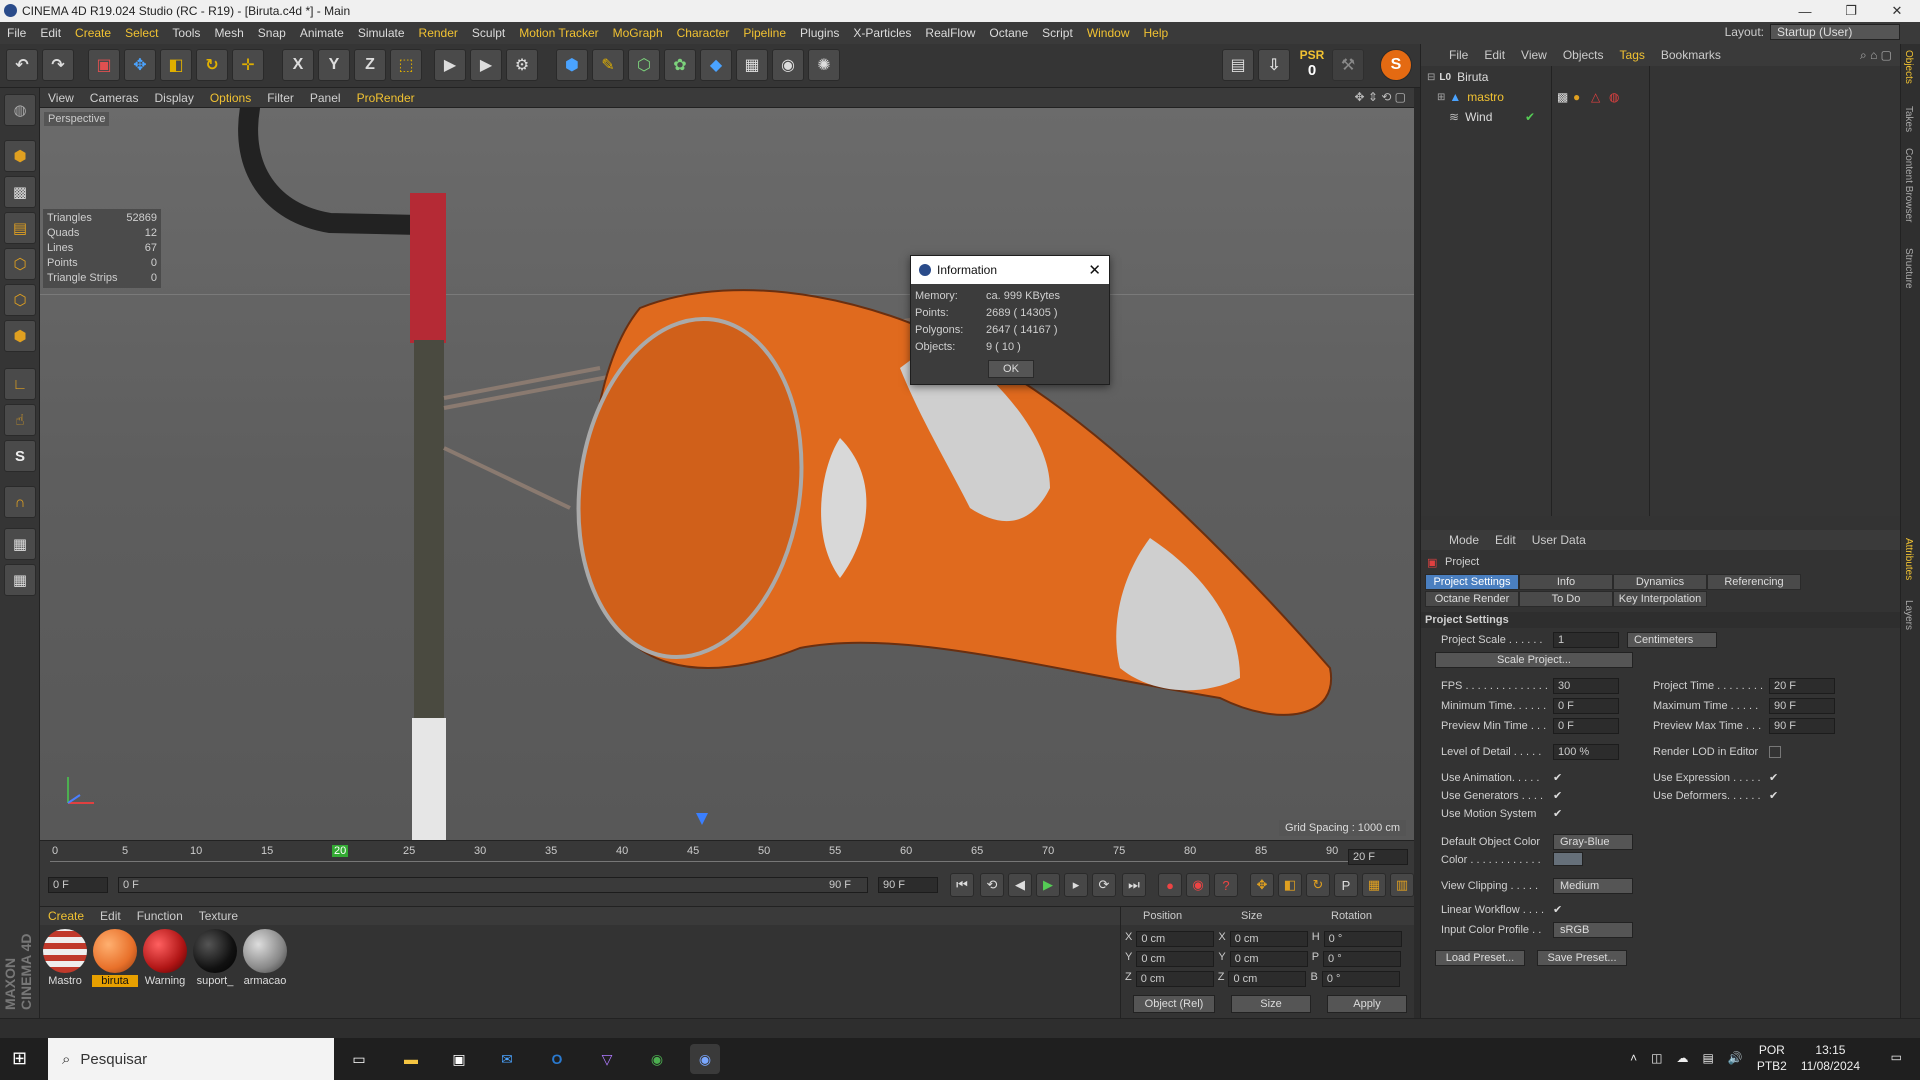 The image size is (1920, 1080). What do you see at coordinates (1805, 11) in the screenshot?
I see `minimize-button: —` at bounding box center [1805, 11].